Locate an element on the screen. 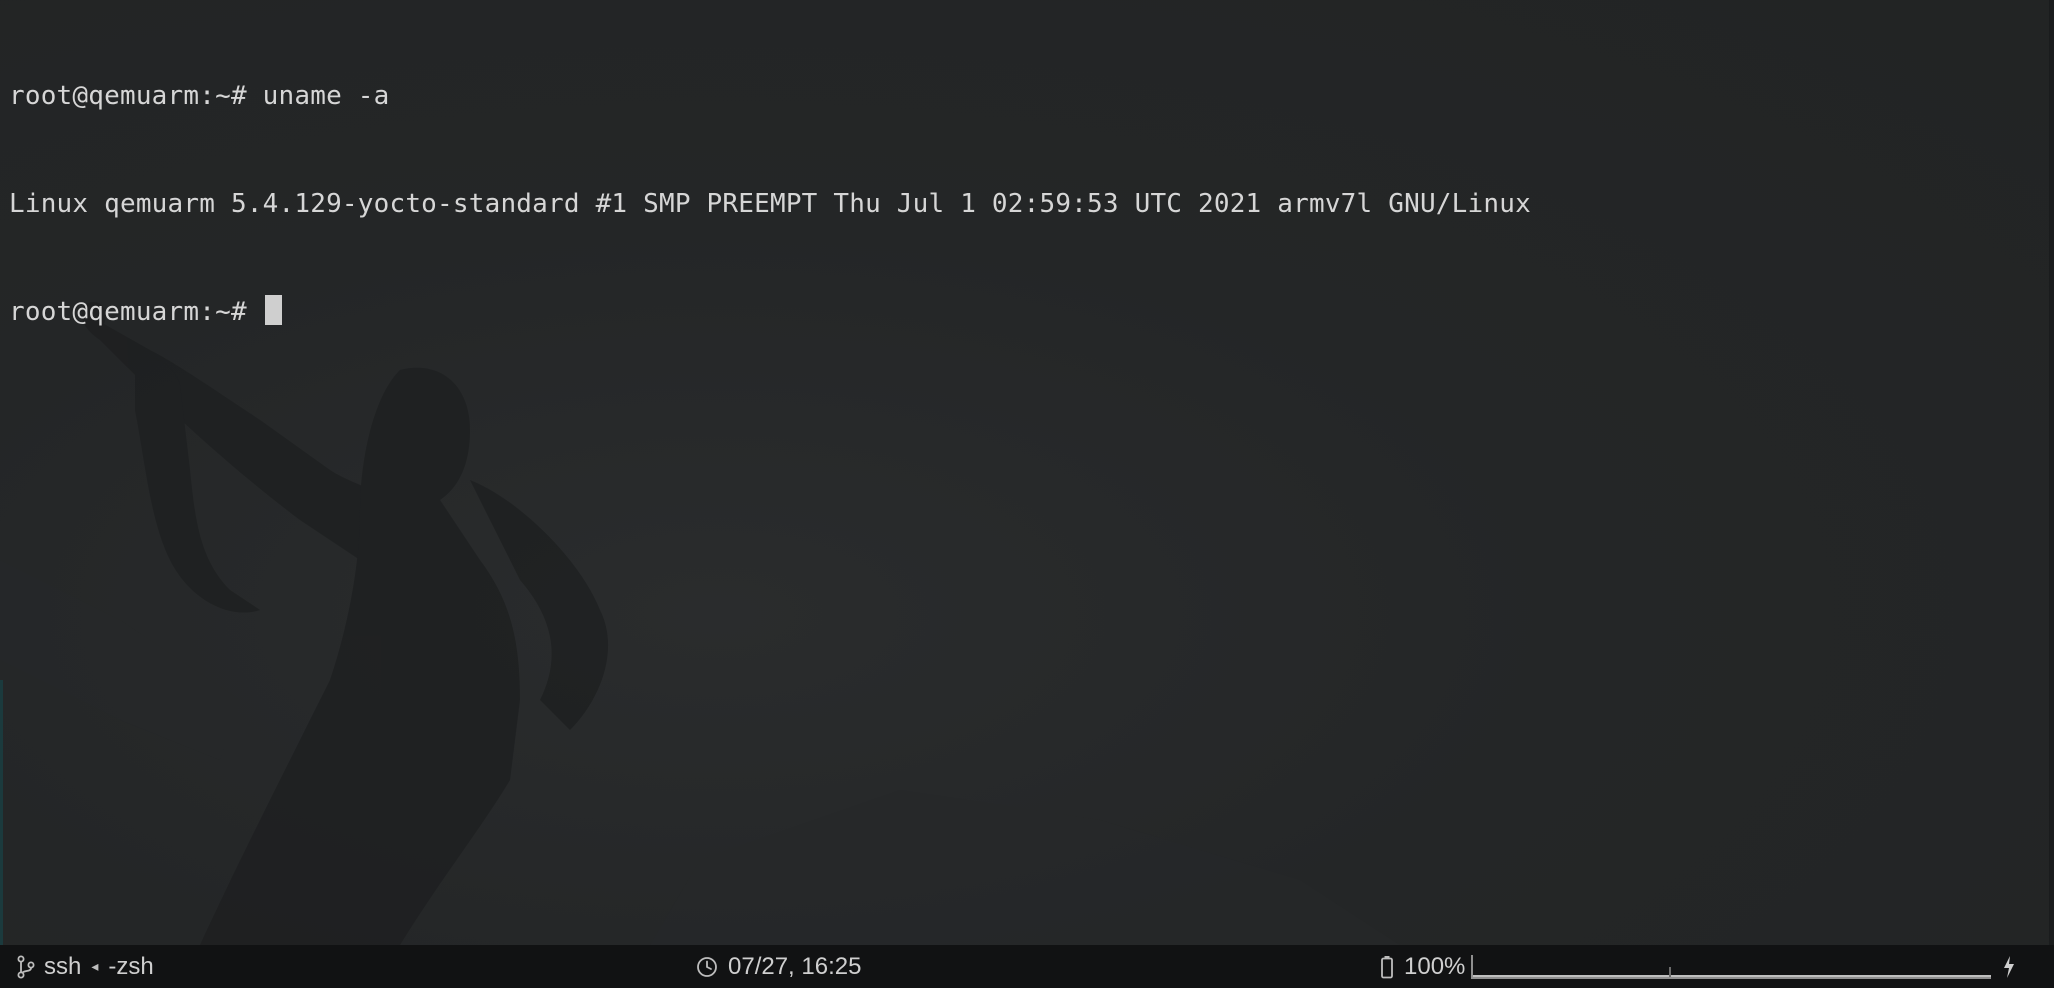  clock-widget: 07/27, 16:25 is located at coordinates (778, 966).